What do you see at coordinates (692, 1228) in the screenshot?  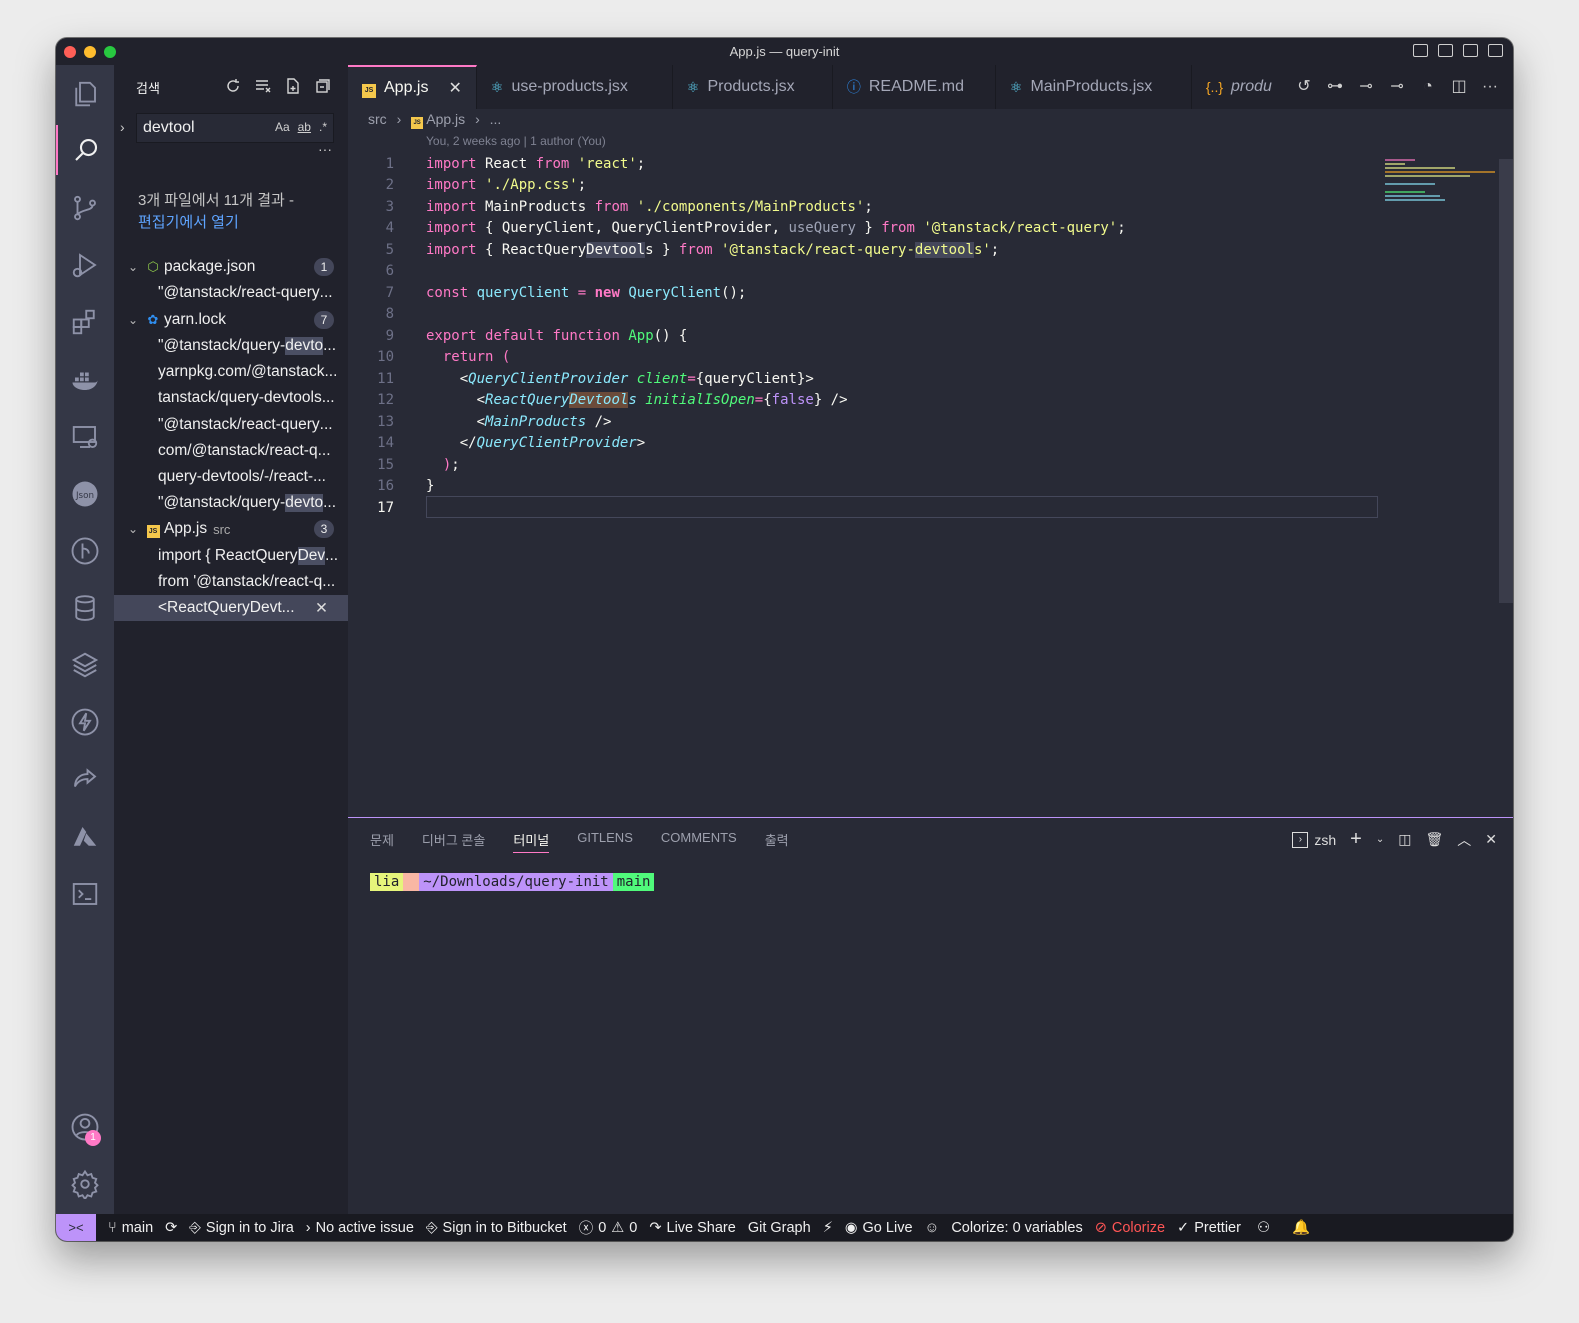 I see `live-share-status: ↷ Live Share` at bounding box center [692, 1228].